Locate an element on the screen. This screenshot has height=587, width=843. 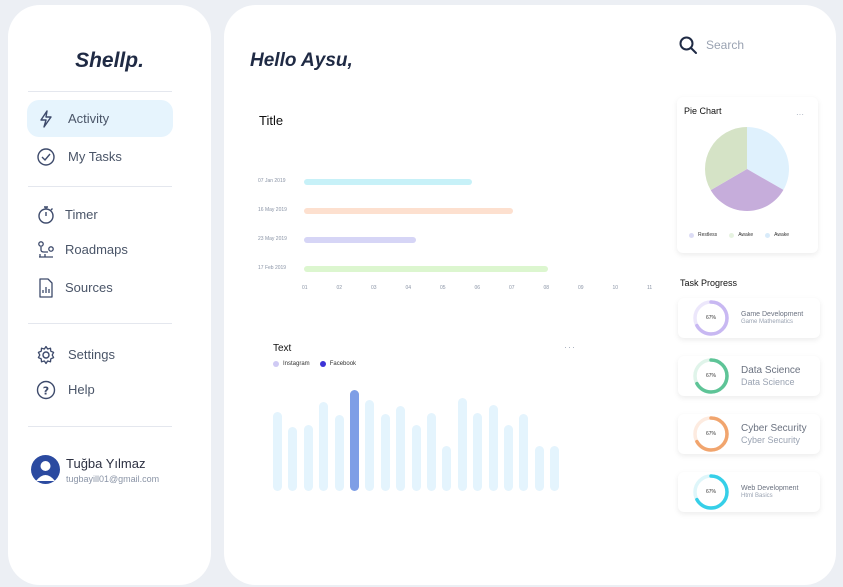
sidebar-item-settings: Settings is located at coordinates (100, 354).